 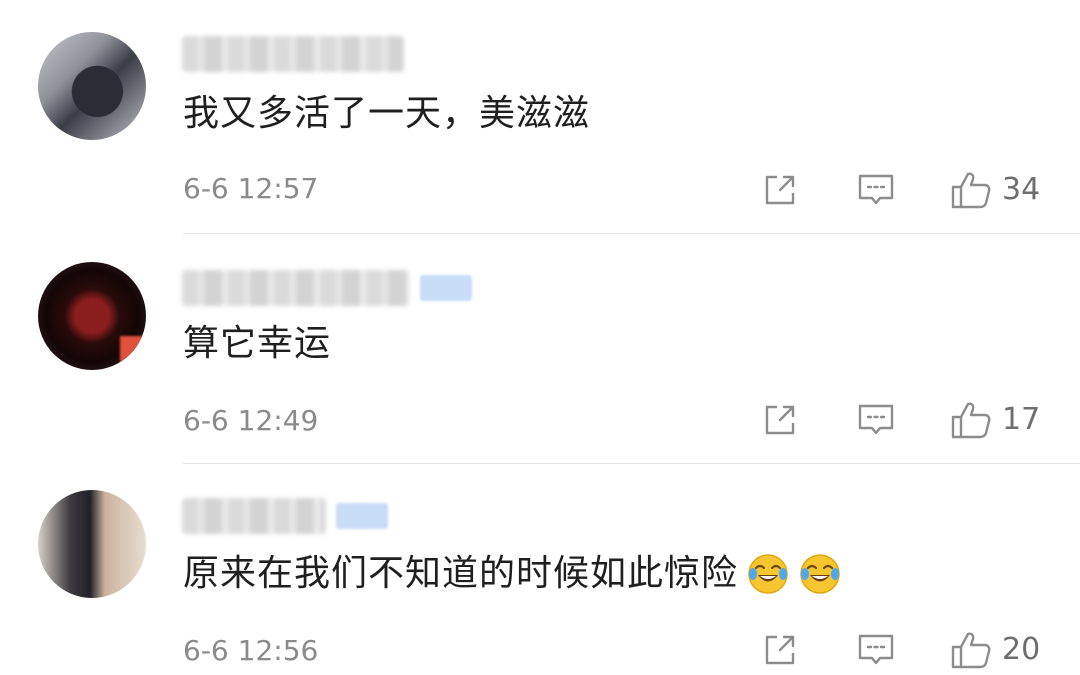 I want to click on comment-text: 我又多活了一天，美滋滋, so click(x=386, y=114).